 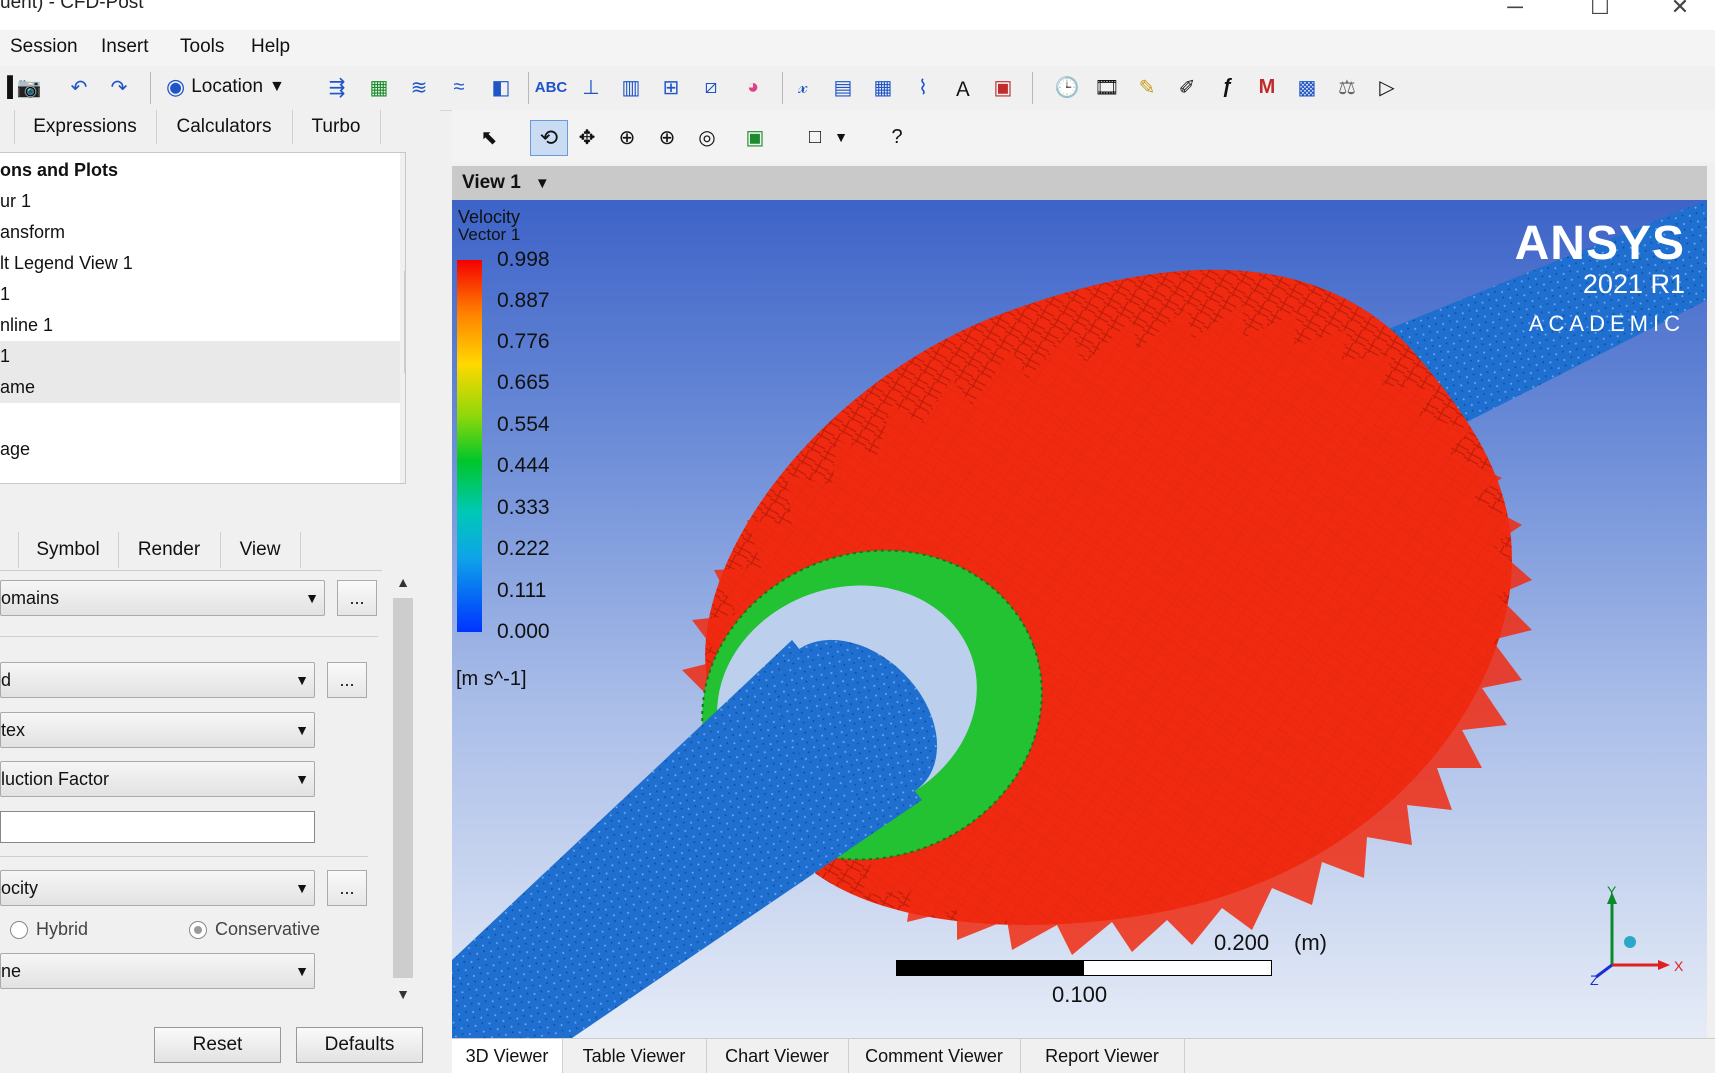 What do you see at coordinates (523, 465) in the screenshot?
I see `legend-value: 0.444` at bounding box center [523, 465].